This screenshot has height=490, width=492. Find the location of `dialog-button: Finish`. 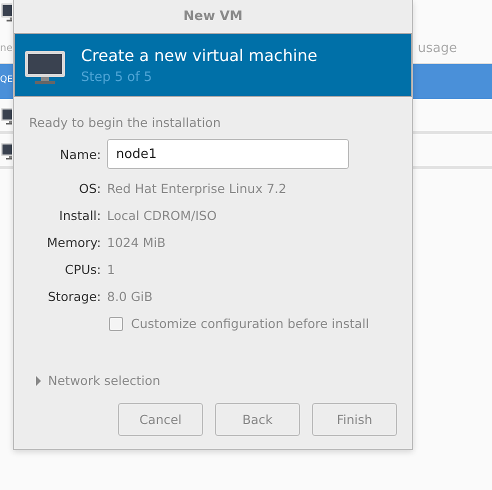

dialog-button: Finish is located at coordinates (354, 419).